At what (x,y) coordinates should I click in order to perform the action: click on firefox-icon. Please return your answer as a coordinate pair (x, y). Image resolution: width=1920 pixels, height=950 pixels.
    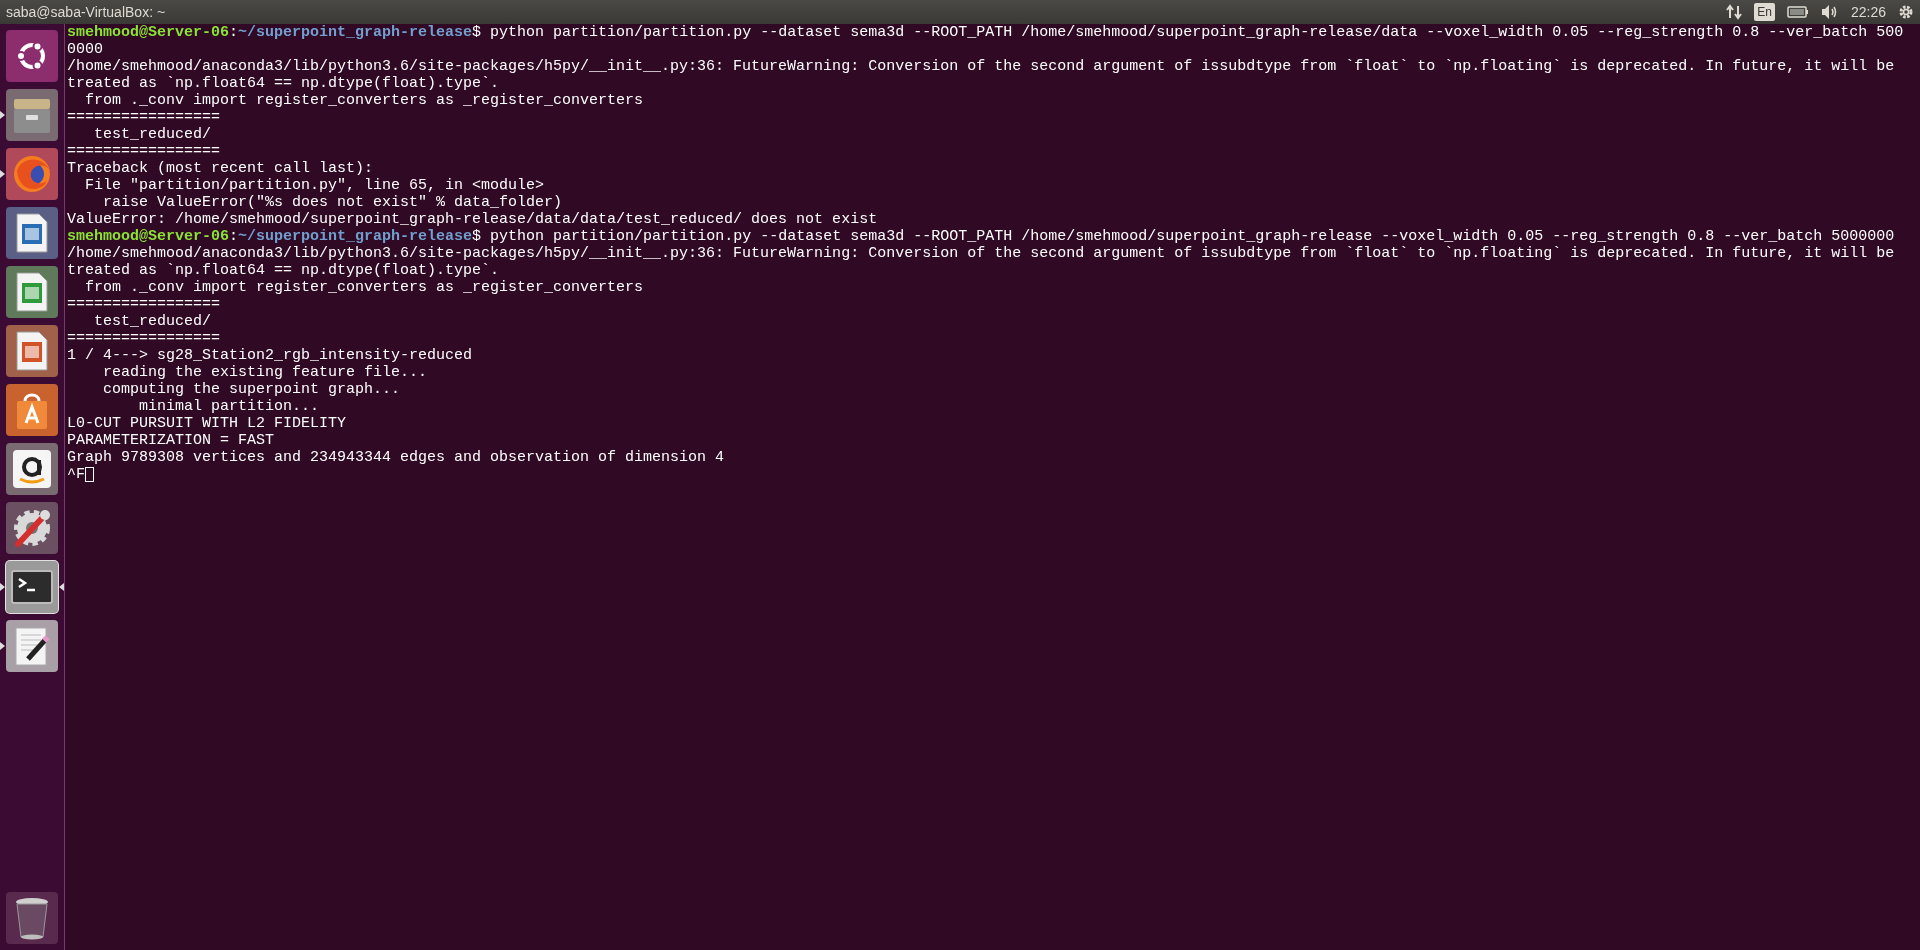
    Looking at the image, I should click on (32, 174).